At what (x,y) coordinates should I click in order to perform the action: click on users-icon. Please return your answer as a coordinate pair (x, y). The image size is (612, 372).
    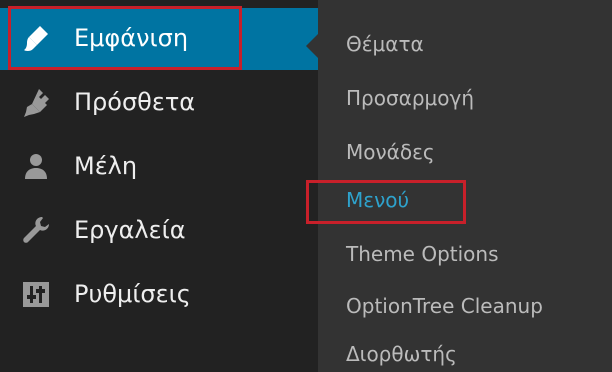
    Looking at the image, I should click on (36, 166).